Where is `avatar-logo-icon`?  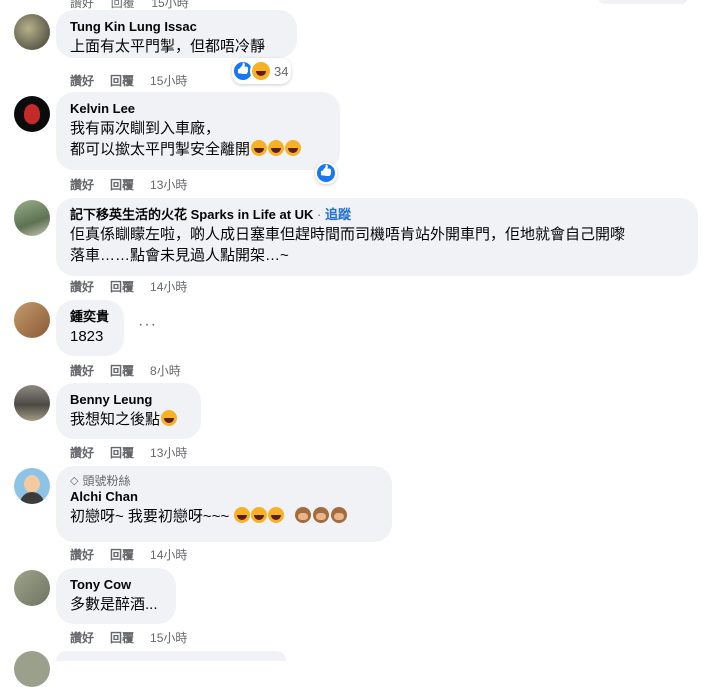
avatar-logo-icon is located at coordinates (32, 114).